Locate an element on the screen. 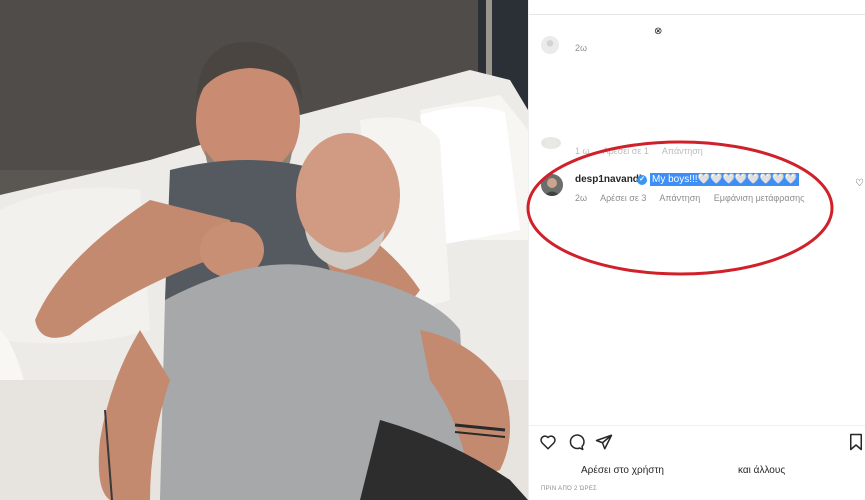 The height and width of the screenshot is (500, 865). comment-likes: Αρέσει σε 1 is located at coordinates (626, 151).